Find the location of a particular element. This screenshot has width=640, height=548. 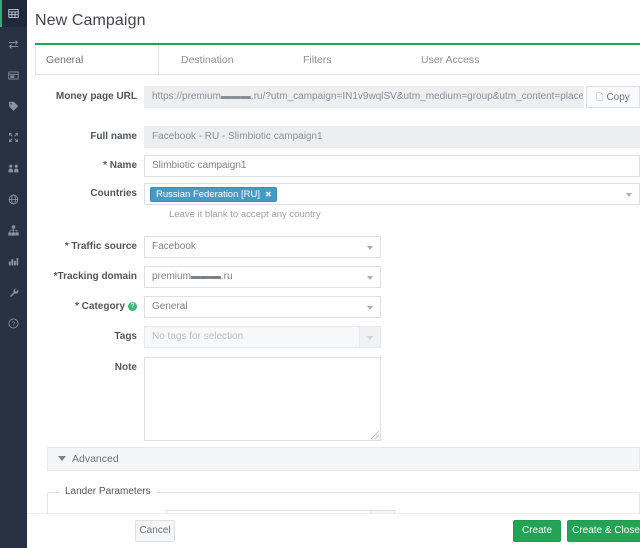

sidebar-item-flows is located at coordinates (13, 137).